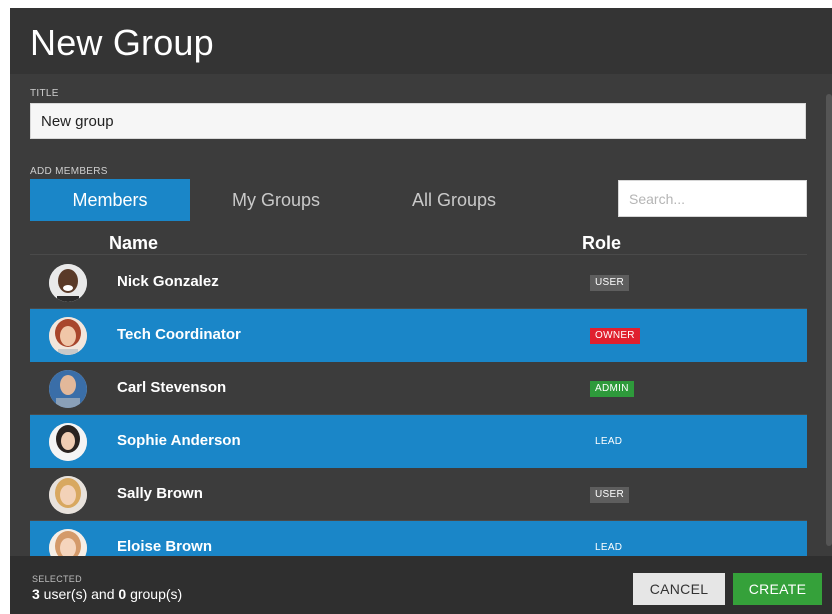  What do you see at coordinates (36, 594) in the screenshot?
I see `users-count: 3` at bounding box center [36, 594].